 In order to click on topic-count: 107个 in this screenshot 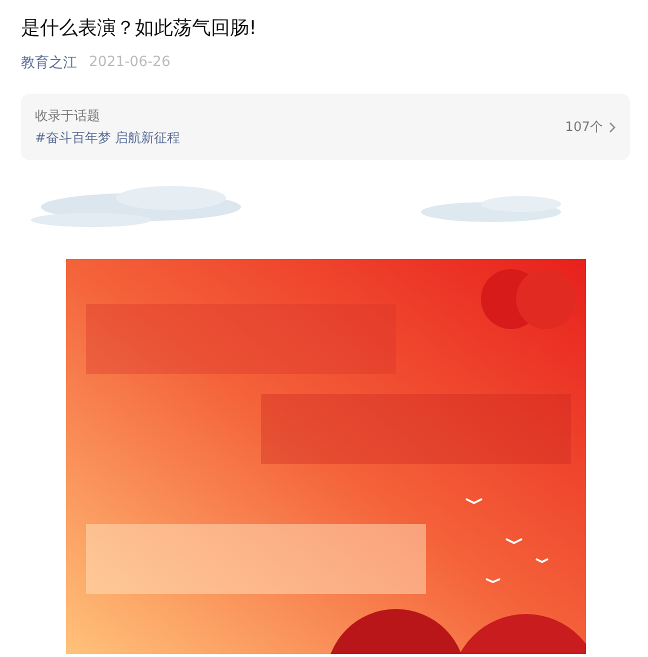, I will do `click(584, 127)`.